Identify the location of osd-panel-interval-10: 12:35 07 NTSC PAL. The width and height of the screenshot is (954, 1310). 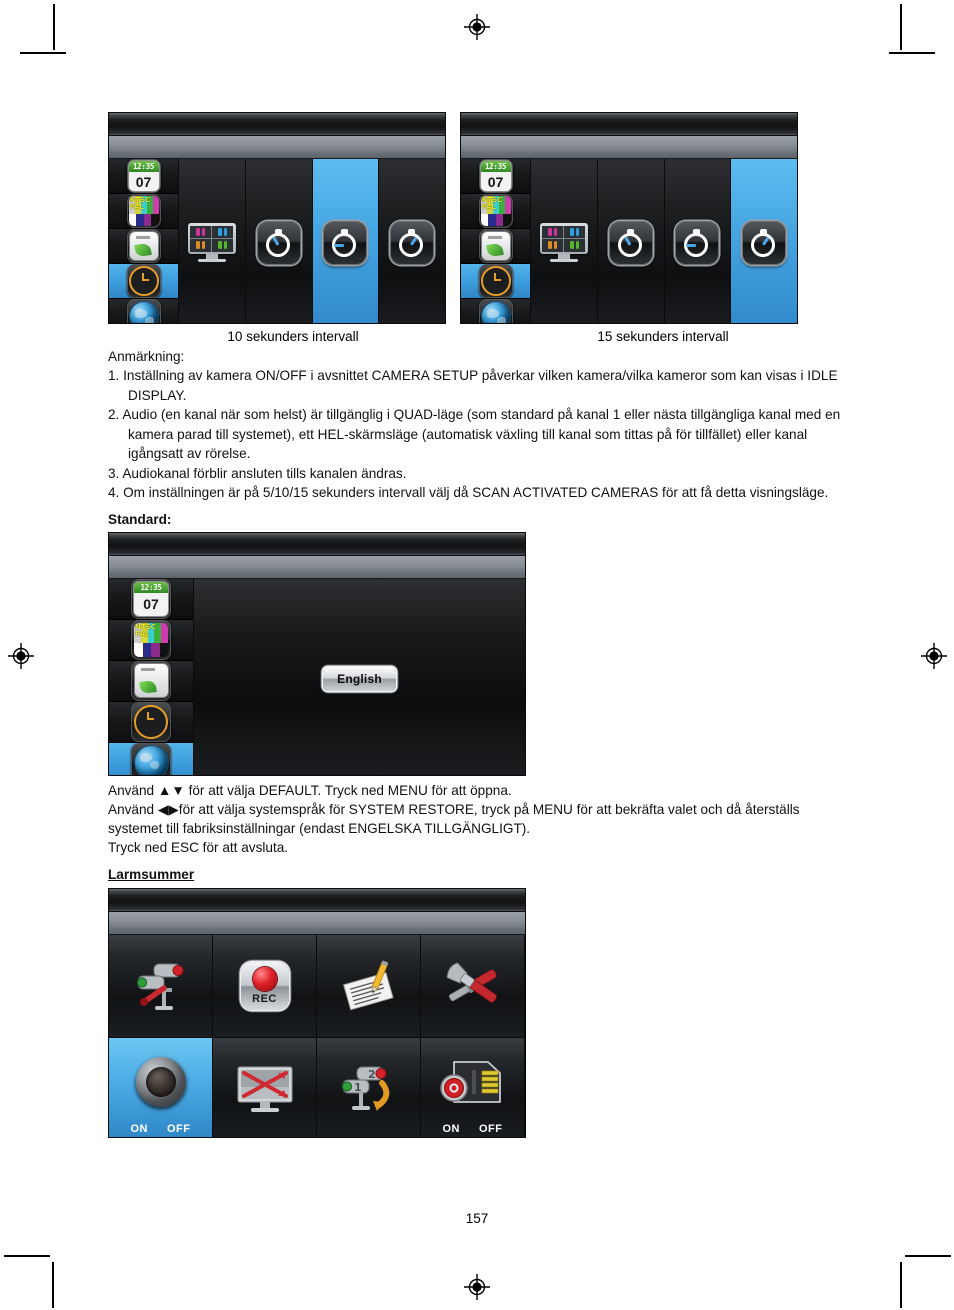
(277, 218).